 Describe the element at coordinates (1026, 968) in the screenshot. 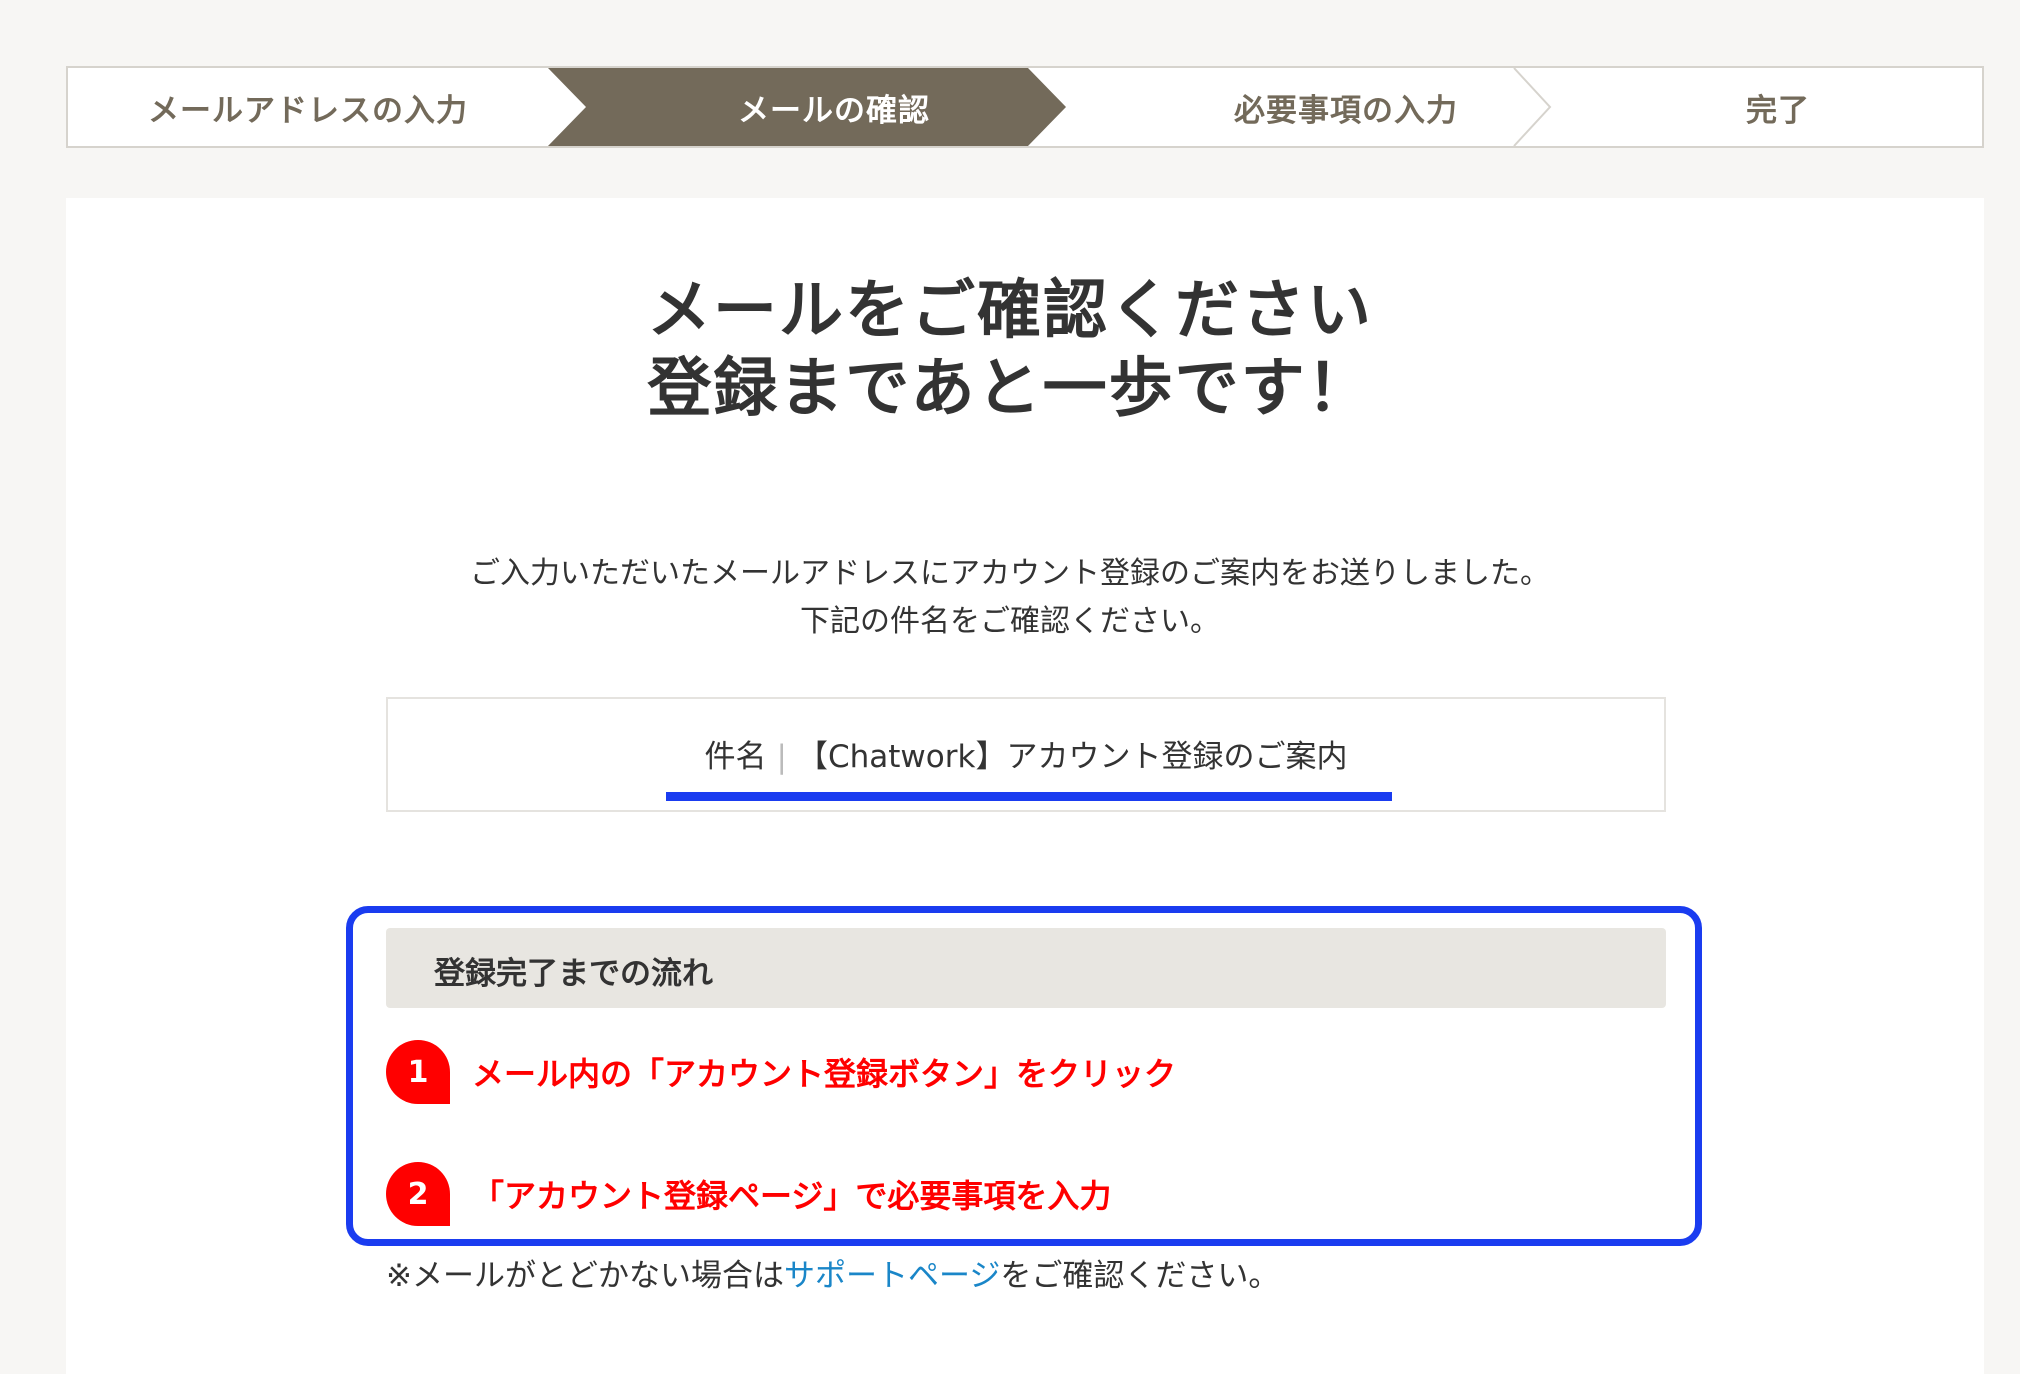

I see `flow-header: 登録完了までの流れ` at that location.